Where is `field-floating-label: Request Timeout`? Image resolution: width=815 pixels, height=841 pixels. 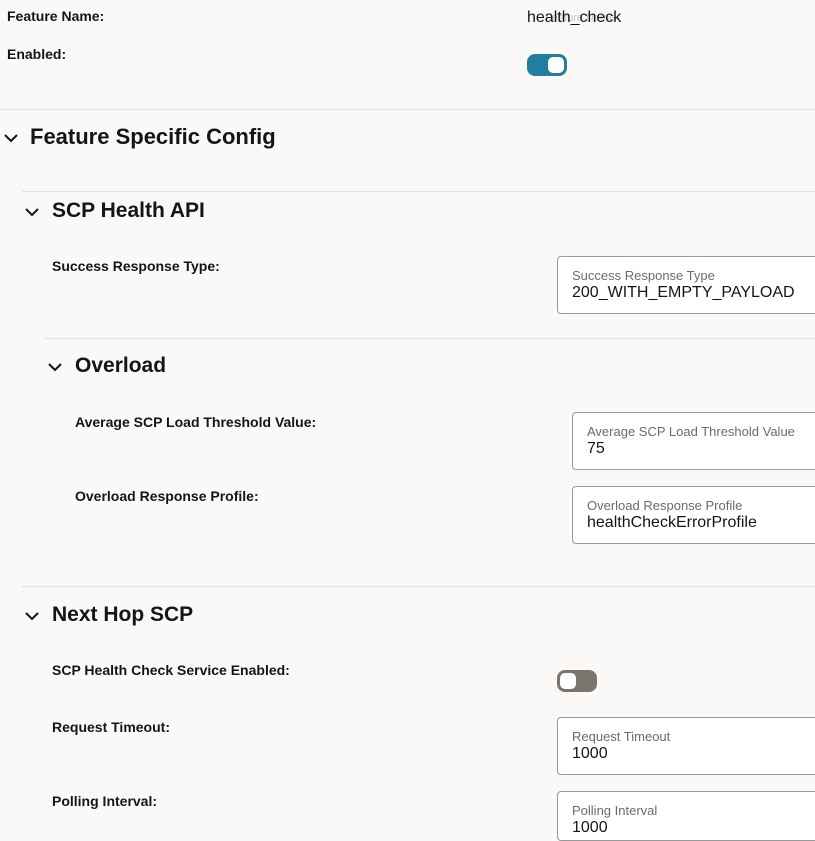
field-floating-label: Request Timeout is located at coordinates (621, 736).